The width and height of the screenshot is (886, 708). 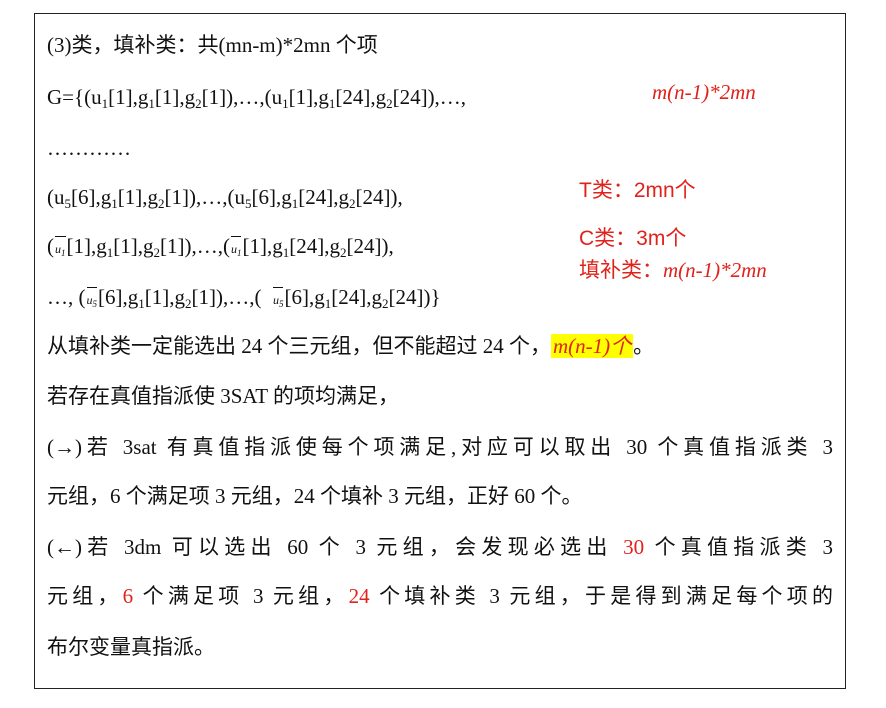 I want to click on annotation-t-class: T类：2mn个, so click(x=637, y=189).